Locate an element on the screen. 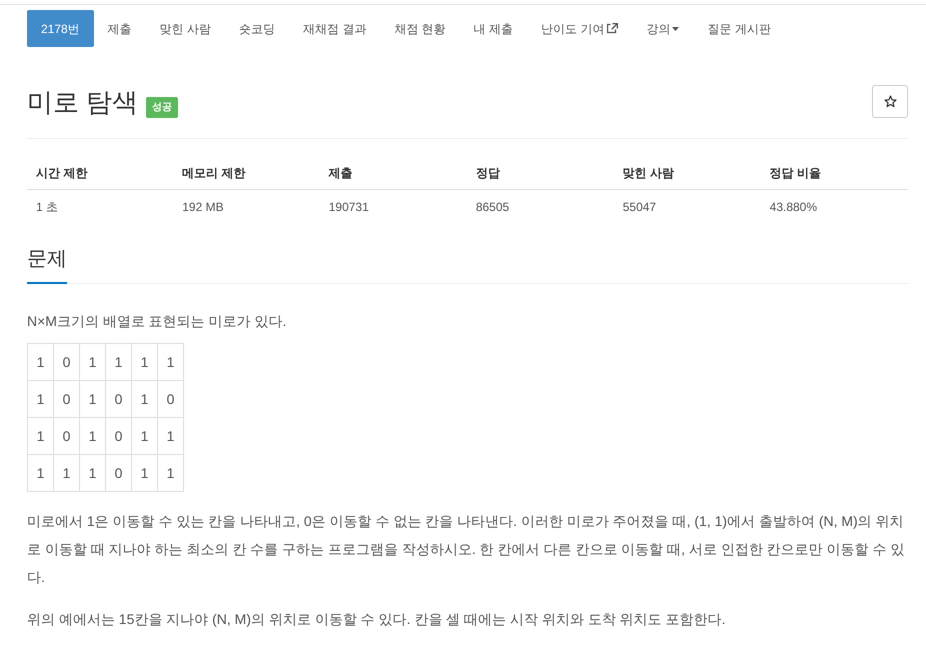 The height and width of the screenshot is (656, 926). column-header: 제출 is located at coordinates (393, 173).